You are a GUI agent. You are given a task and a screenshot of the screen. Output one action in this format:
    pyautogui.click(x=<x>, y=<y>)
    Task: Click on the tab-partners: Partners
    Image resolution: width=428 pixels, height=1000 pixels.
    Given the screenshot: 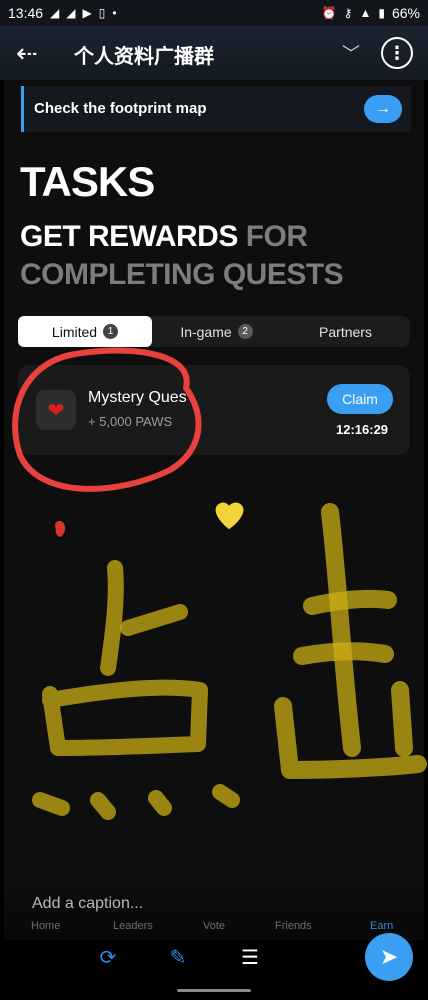 What is the action you would take?
    pyautogui.click(x=345, y=331)
    